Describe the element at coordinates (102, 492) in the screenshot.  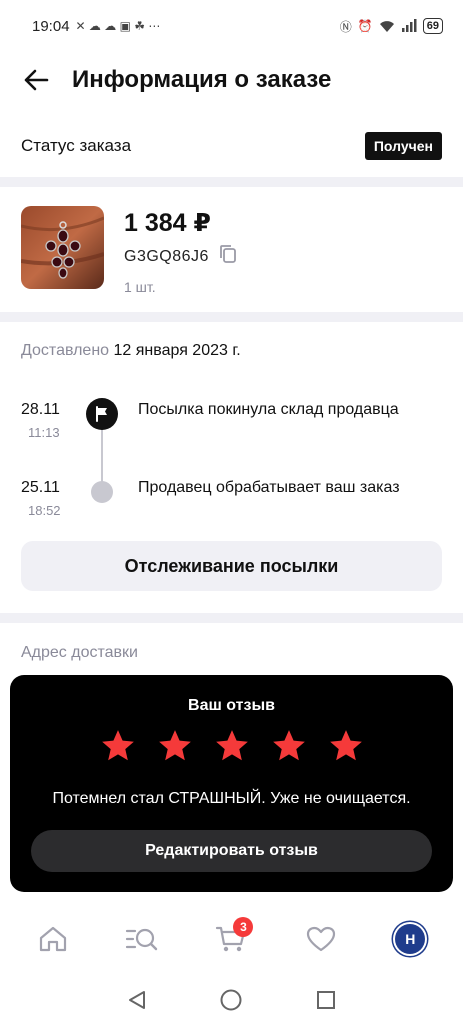
I see `timeline-dot` at that location.